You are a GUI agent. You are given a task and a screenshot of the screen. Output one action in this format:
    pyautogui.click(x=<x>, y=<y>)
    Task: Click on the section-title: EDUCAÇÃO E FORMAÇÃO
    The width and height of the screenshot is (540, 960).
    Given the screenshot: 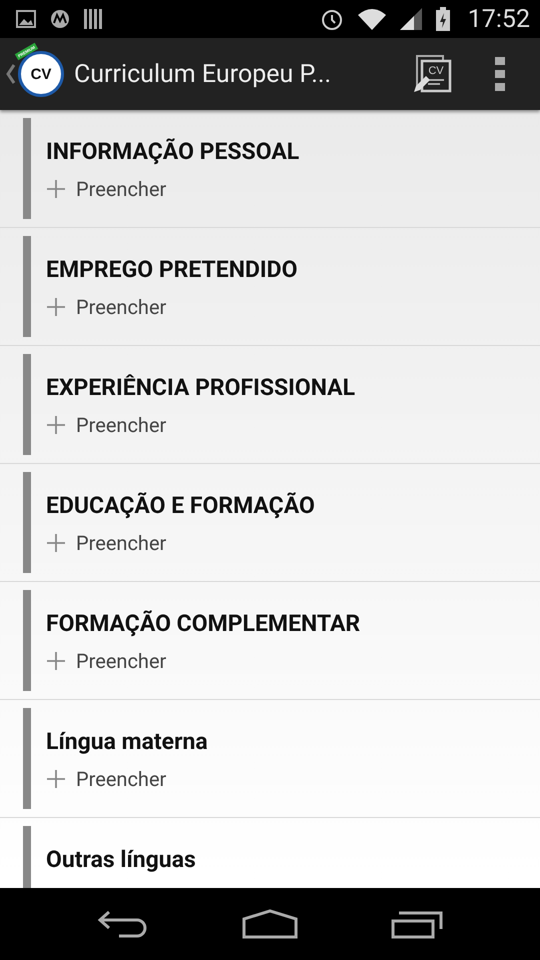 What is the action you would take?
    pyautogui.click(x=180, y=505)
    